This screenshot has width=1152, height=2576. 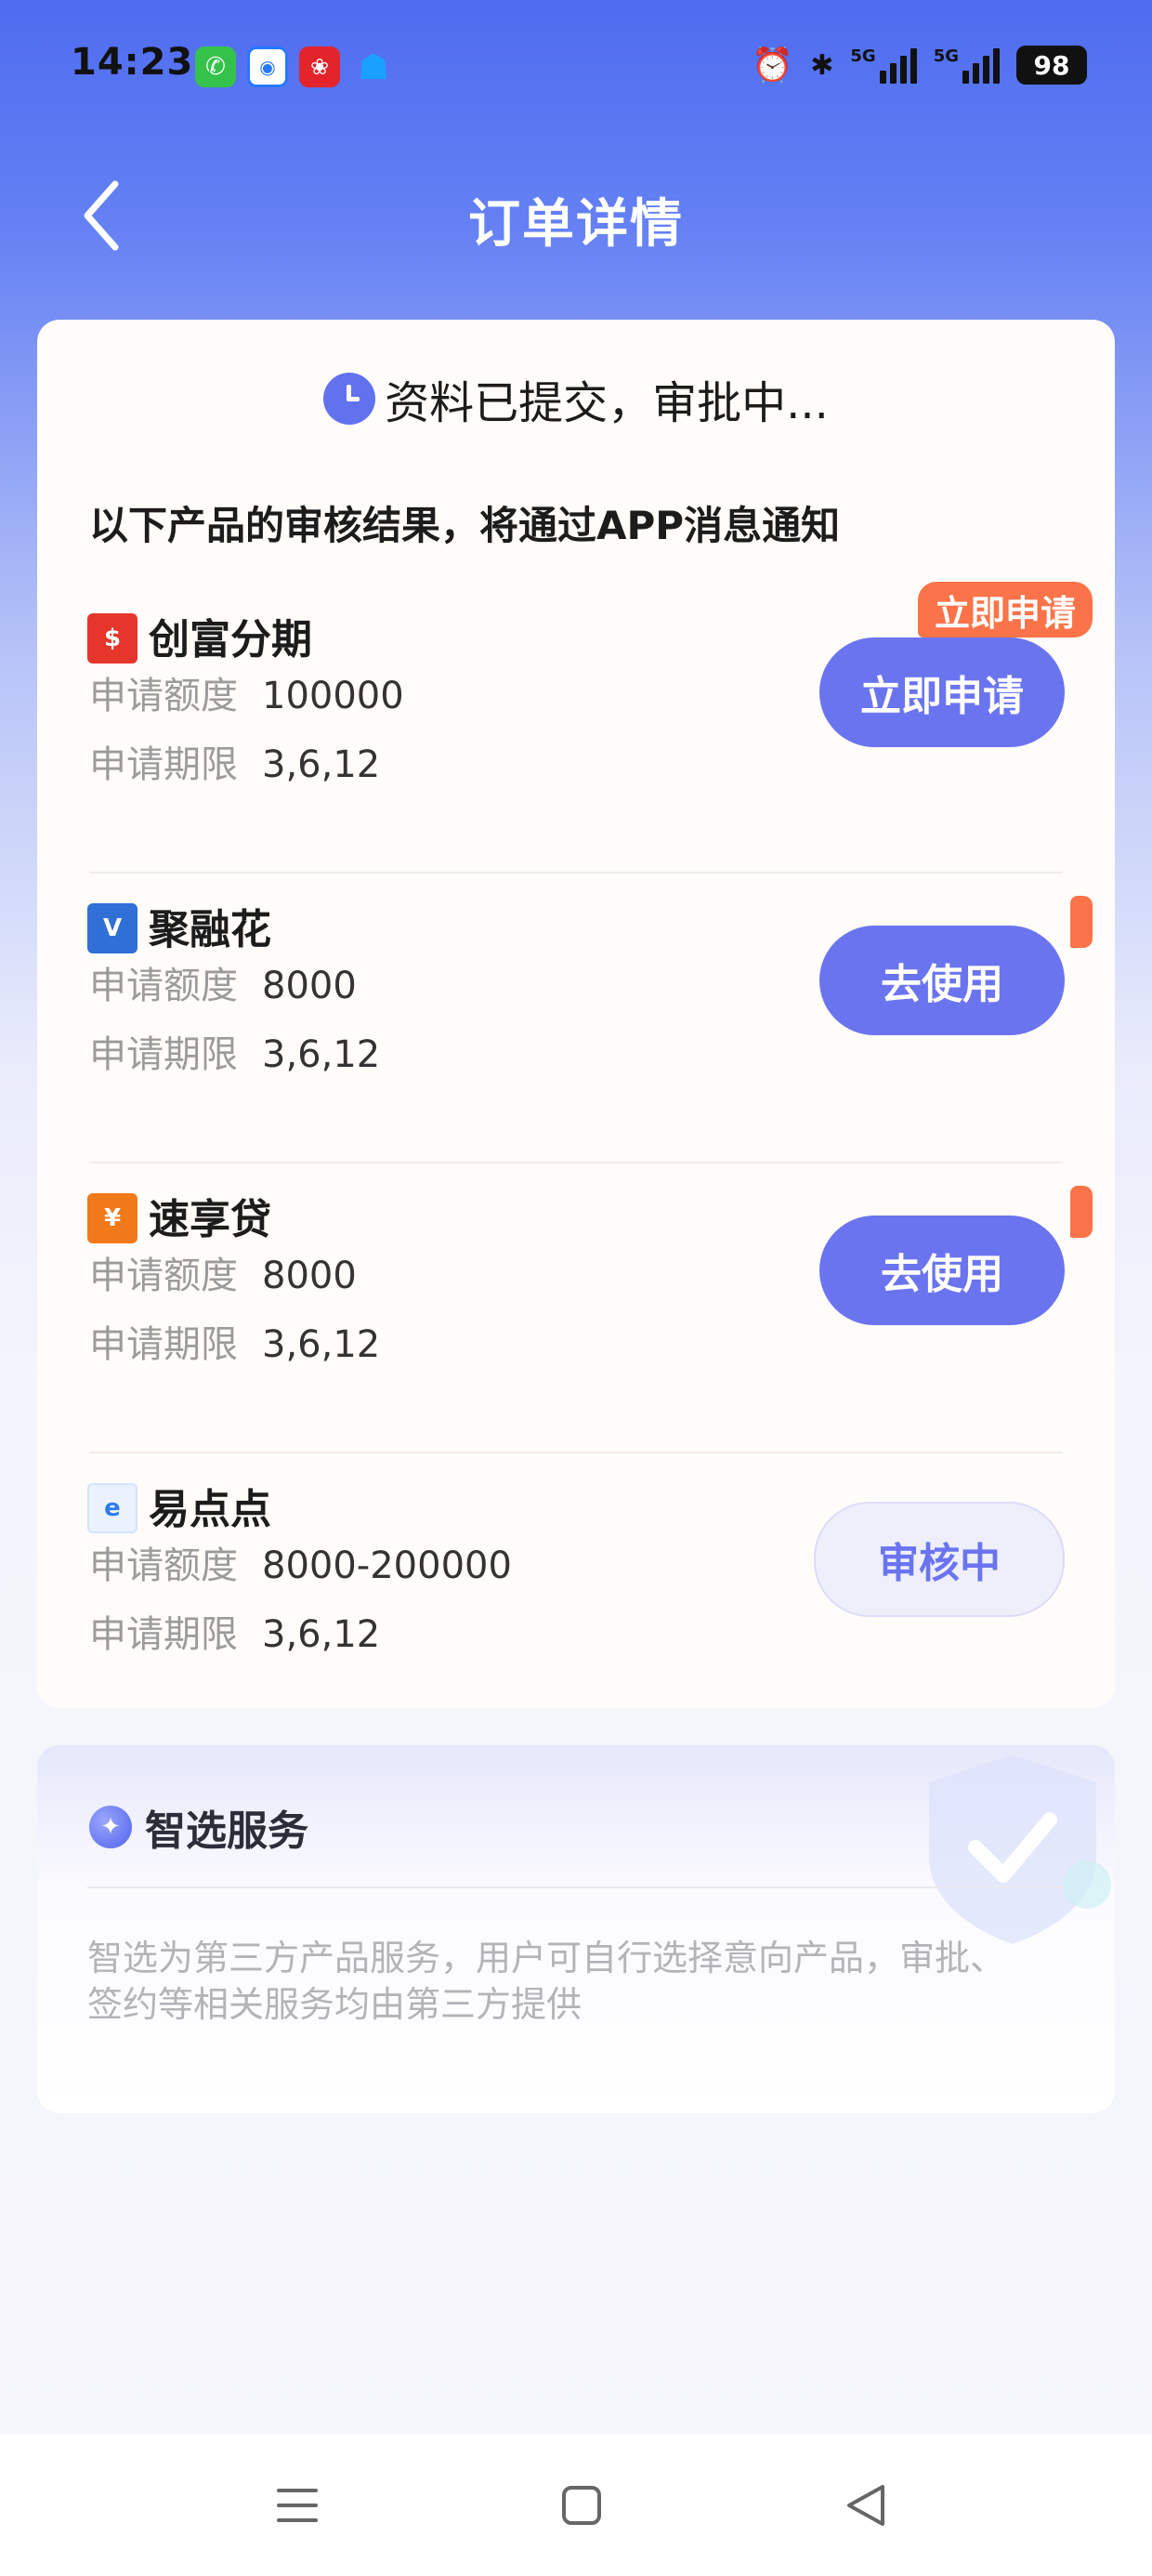 I want to click on page-title: 订单详情, so click(x=576, y=224).